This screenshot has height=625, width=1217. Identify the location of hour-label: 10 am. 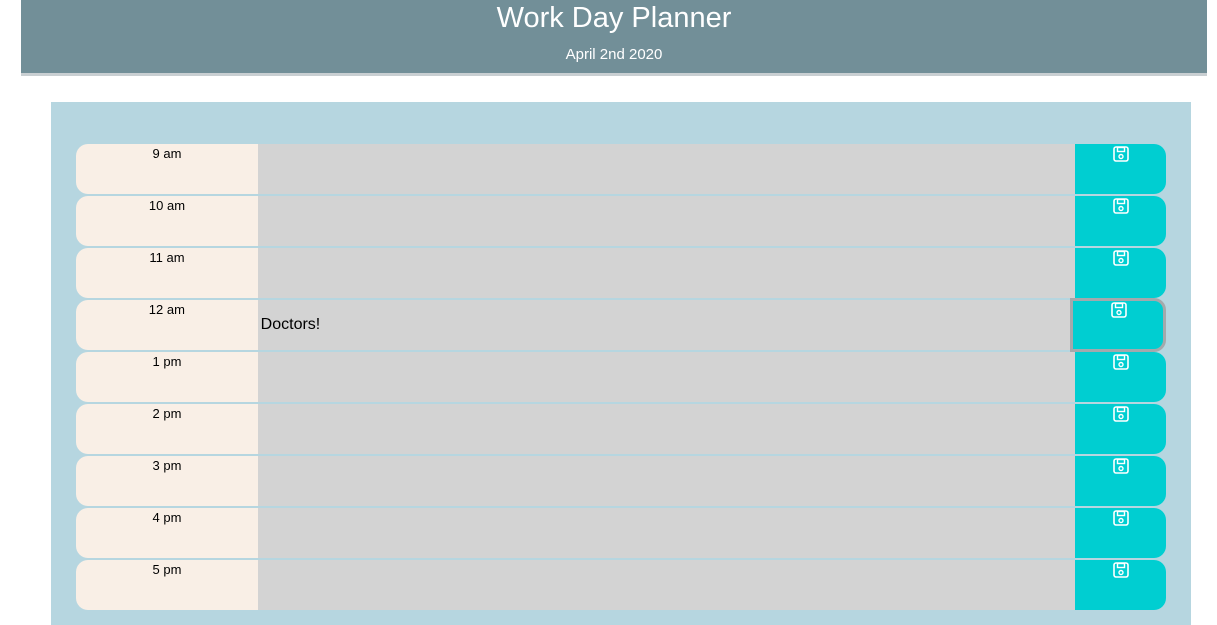
(167, 221).